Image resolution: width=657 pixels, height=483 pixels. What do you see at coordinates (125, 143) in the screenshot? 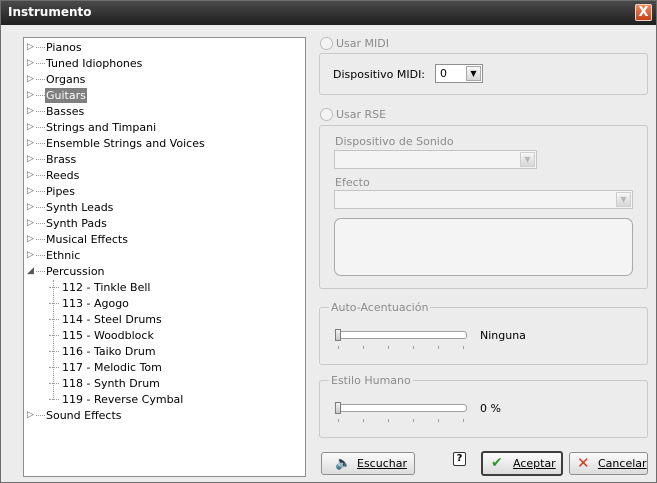
I see `tree-item-label: Ensemble Strings and Voices` at bounding box center [125, 143].